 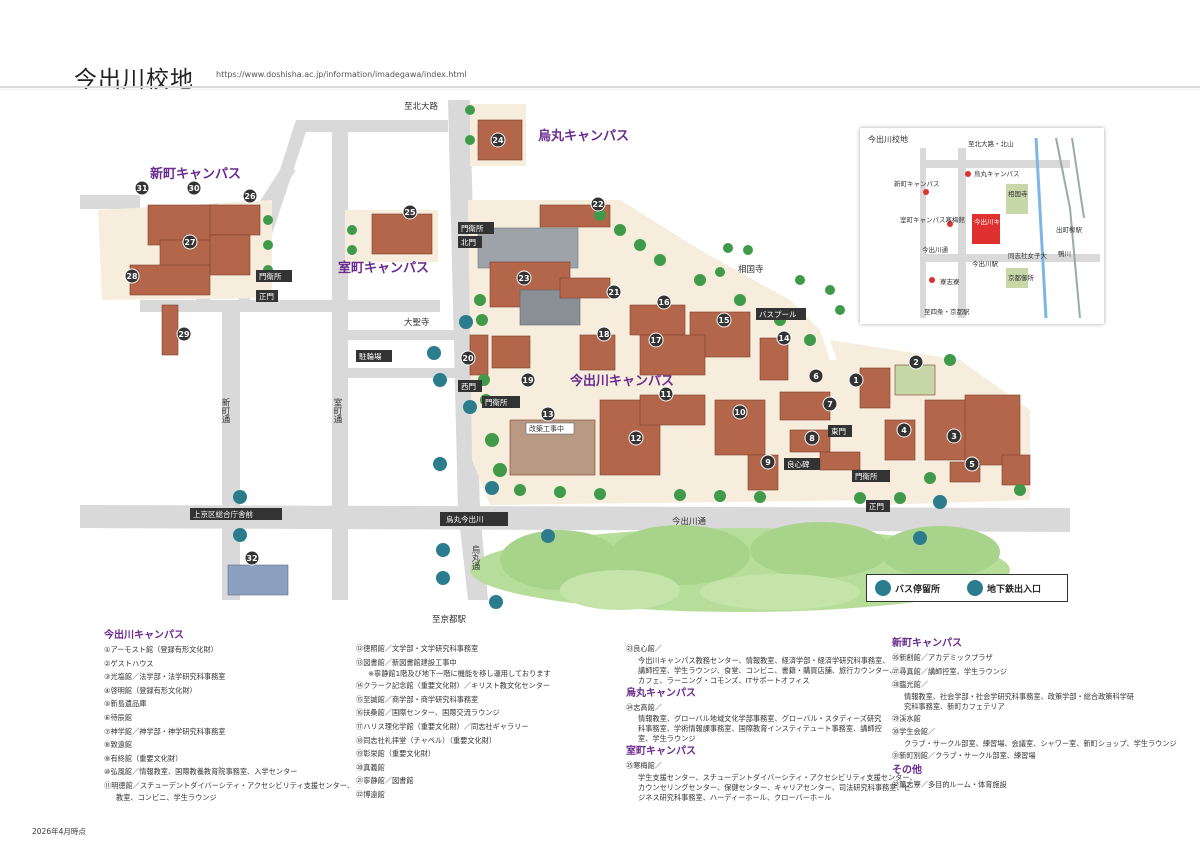 What do you see at coordinates (59, 831) in the screenshot?
I see `footer-date: 2026年4月時点` at bounding box center [59, 831].